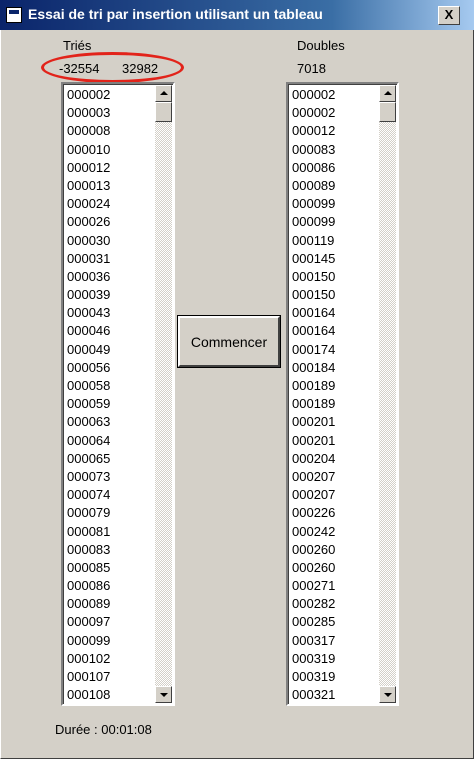 The width and height of the screenshot is (474, 759). I want to click on list-item: 000036, so click(110, 277).